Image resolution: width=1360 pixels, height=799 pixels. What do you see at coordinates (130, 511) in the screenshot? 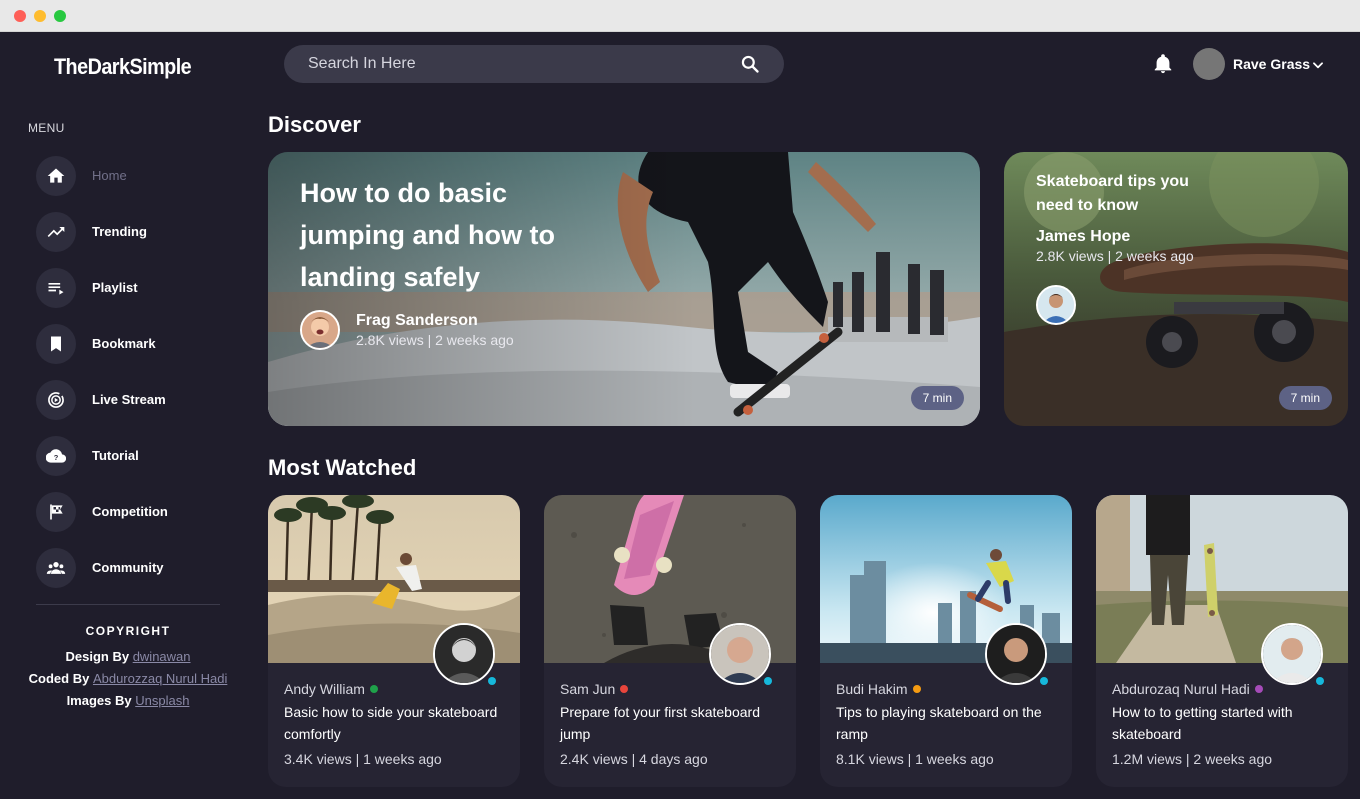
I see `sidebar-item-label: Competition` at bounding box center [130, 511].